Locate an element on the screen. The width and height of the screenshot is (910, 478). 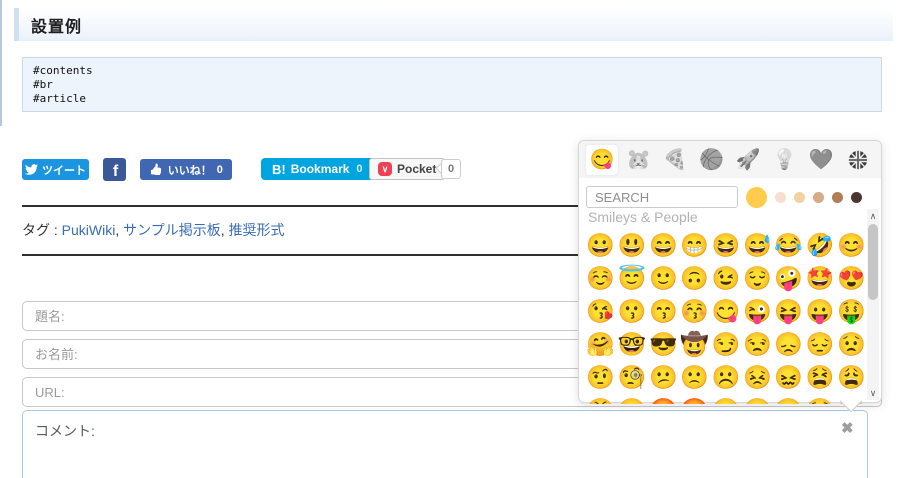
emoji-cell: 🤩 is located at coordinates (819, 278).